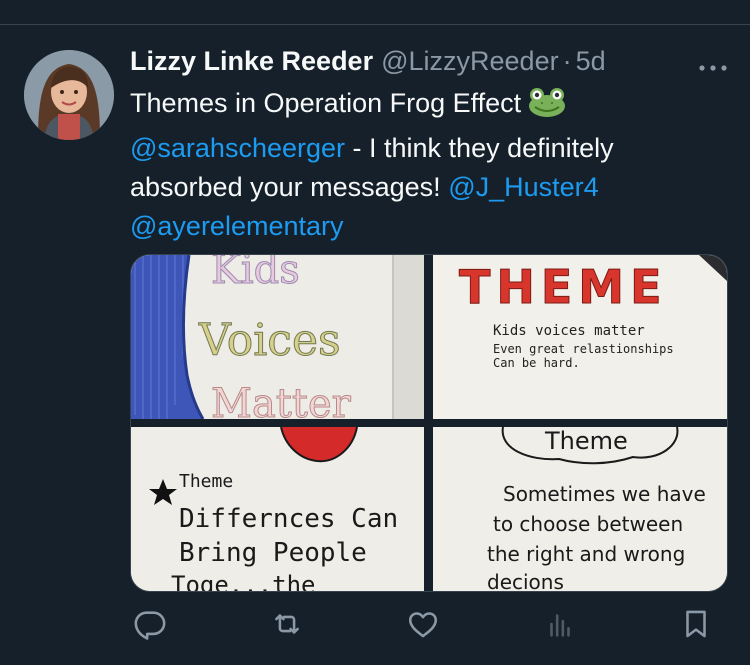 The image size is (750, 665). I want to click on avatar, so click(69, 95).